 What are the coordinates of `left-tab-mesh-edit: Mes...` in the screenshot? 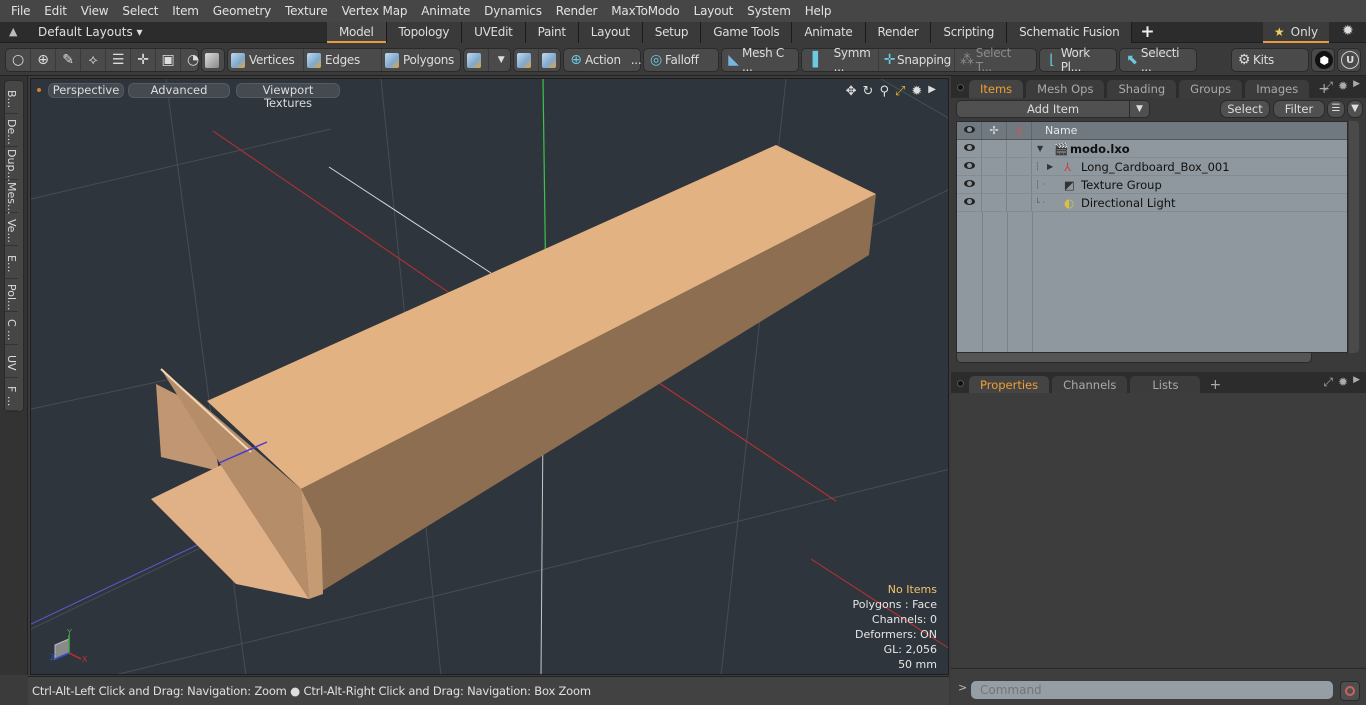 It's located at (11, 197).